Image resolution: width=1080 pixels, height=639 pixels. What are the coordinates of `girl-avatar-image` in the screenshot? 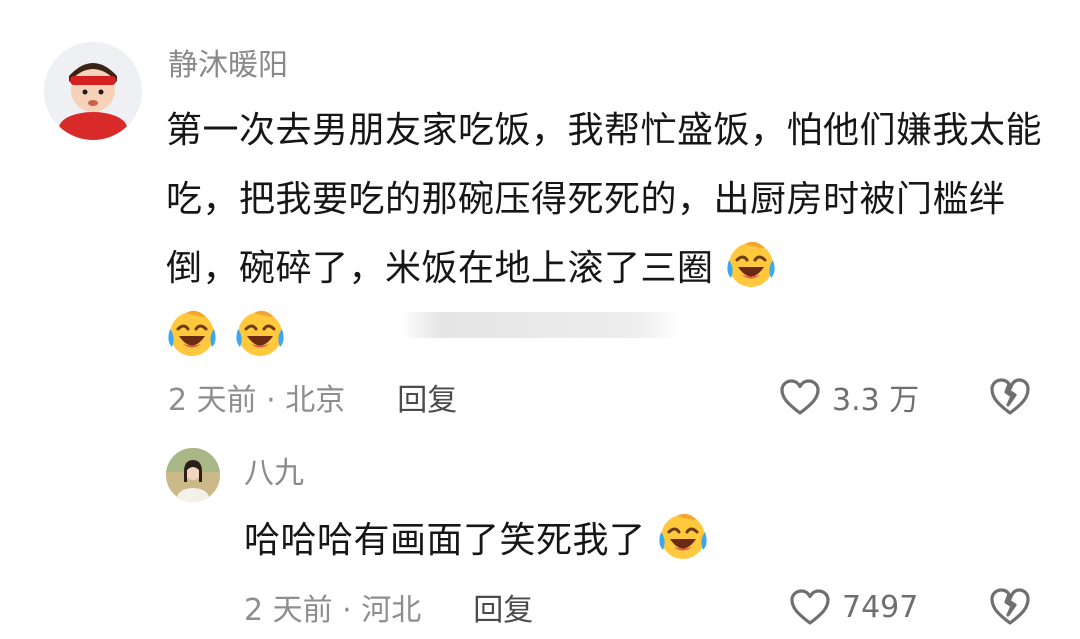 It's located at (193, 475).